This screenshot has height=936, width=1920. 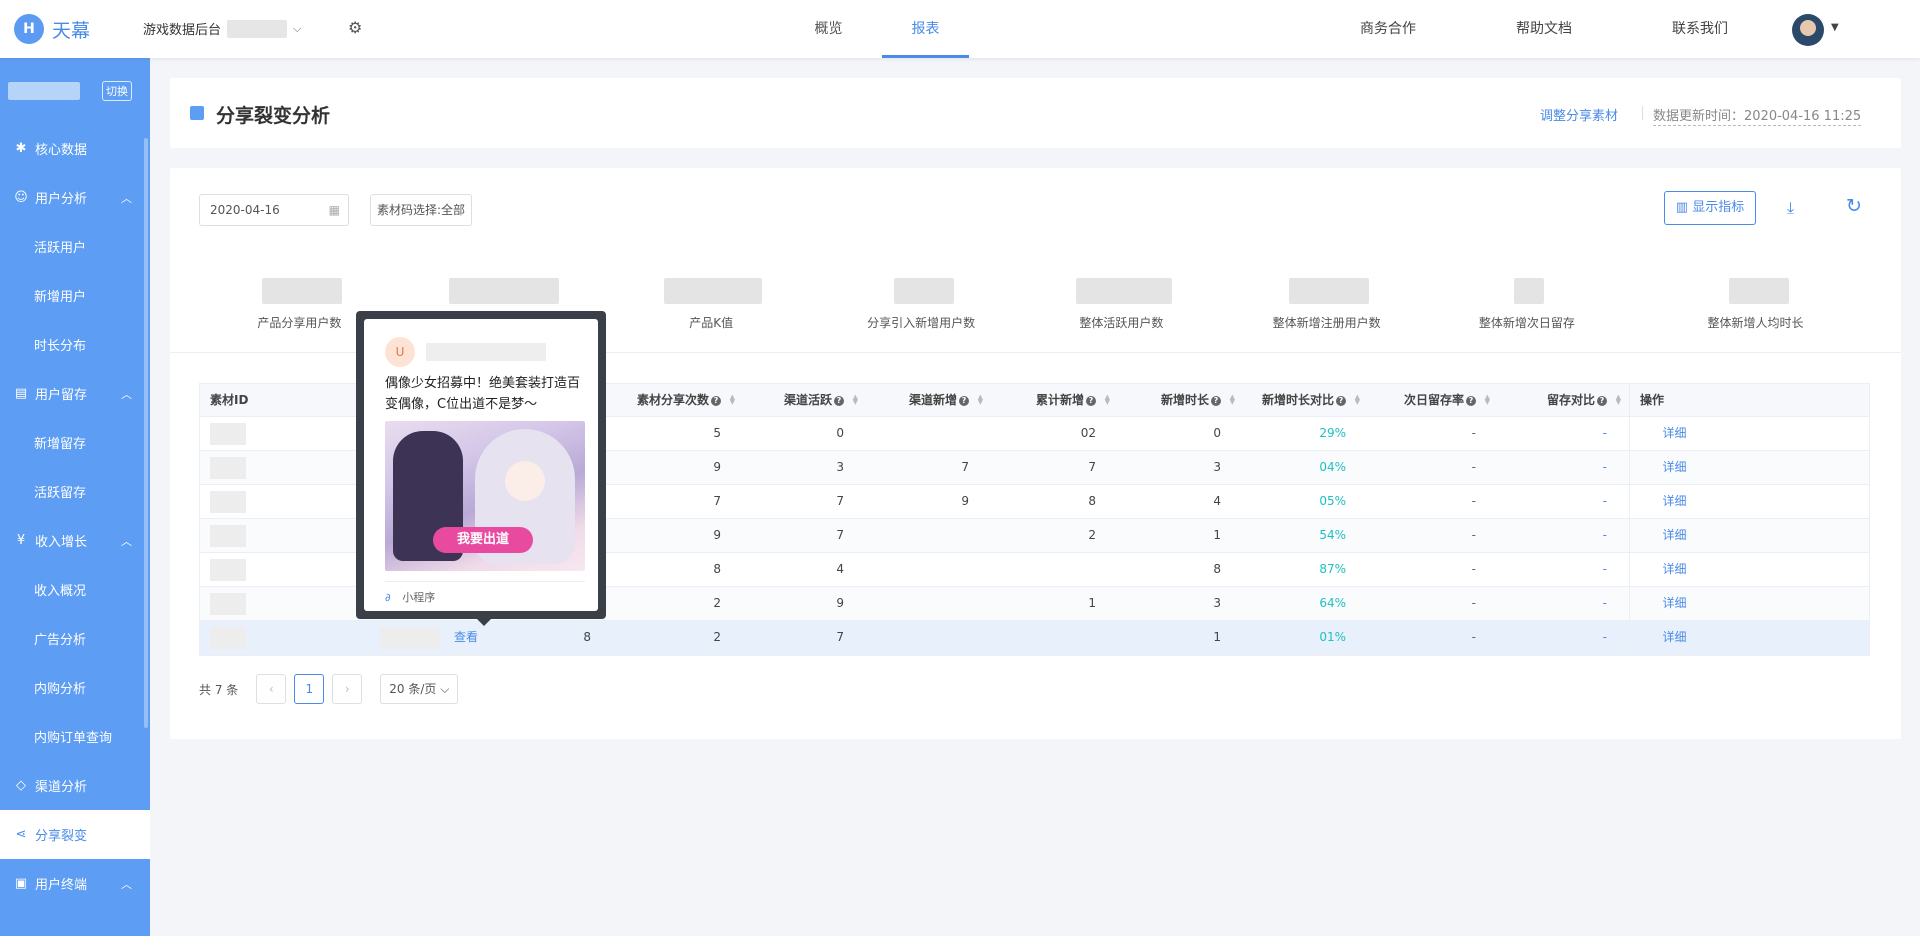 What do you see at coordinates (1121, 323) in the screenshot?
I see `metric-label: 整体活跃用户数` at bounding box center [1121, 323].